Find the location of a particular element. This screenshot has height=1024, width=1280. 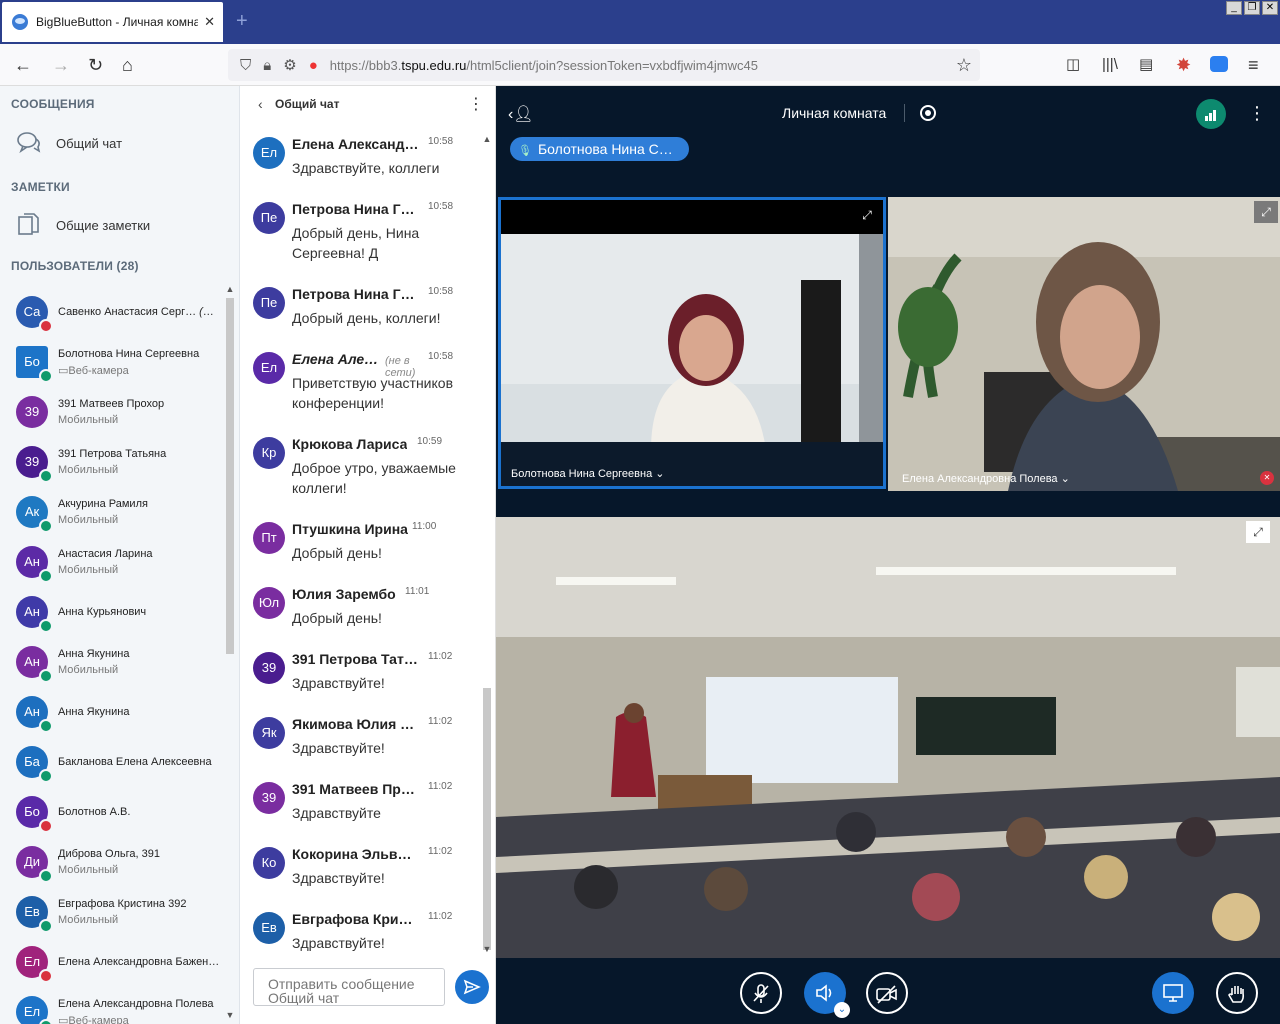

user-list-item: Ан Анна Якунина is located at coordinates (112, 714).